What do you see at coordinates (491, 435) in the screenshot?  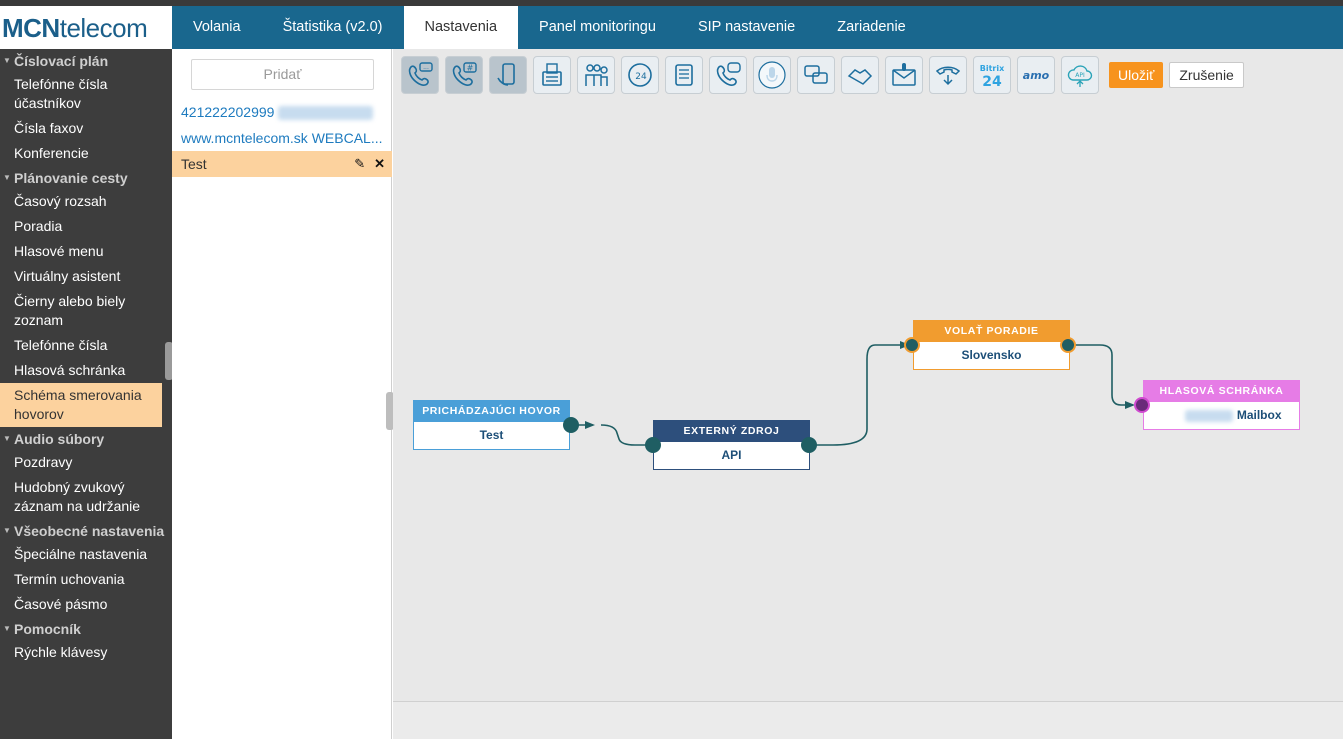 I see `node-value: Test` at bounding box center [491, 435].